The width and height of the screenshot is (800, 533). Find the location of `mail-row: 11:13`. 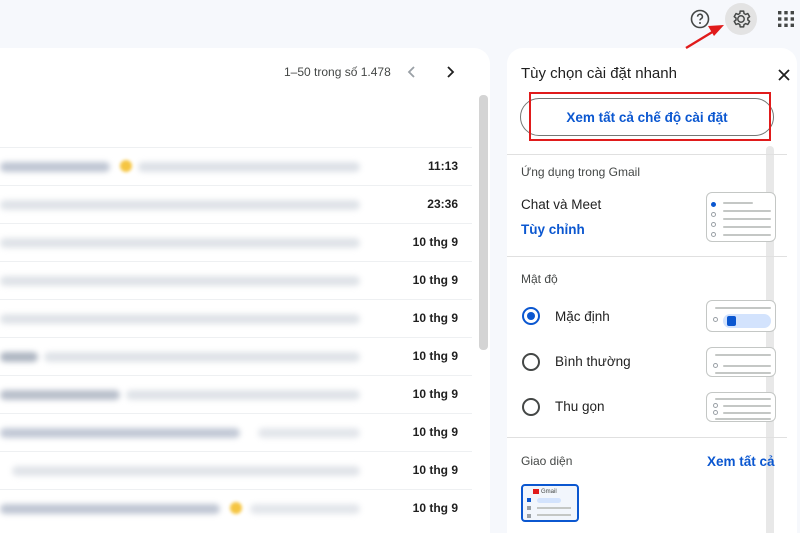

mail-row: 11:13 is located at coordinates (236, 166).